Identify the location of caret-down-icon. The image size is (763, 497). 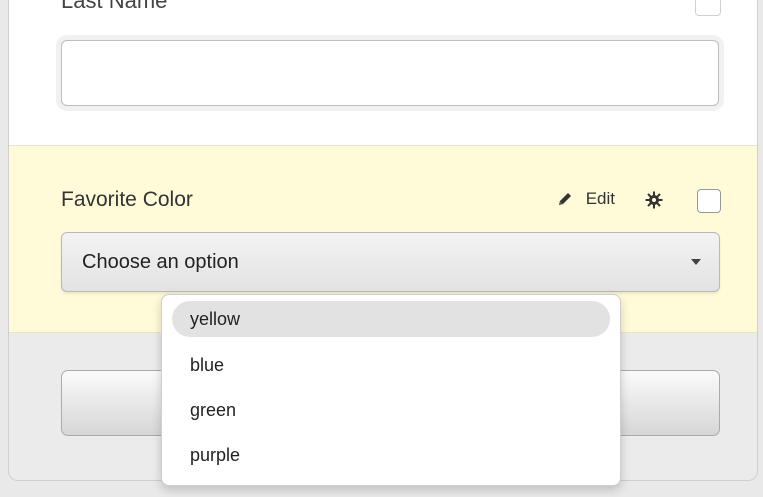
(696, 262).